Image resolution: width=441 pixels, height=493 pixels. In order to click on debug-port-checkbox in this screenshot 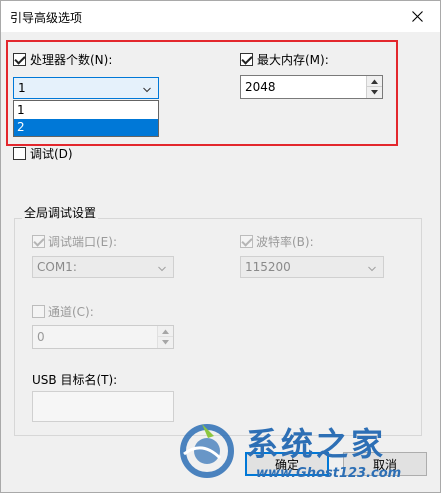, I will do `click(38, 241)`.